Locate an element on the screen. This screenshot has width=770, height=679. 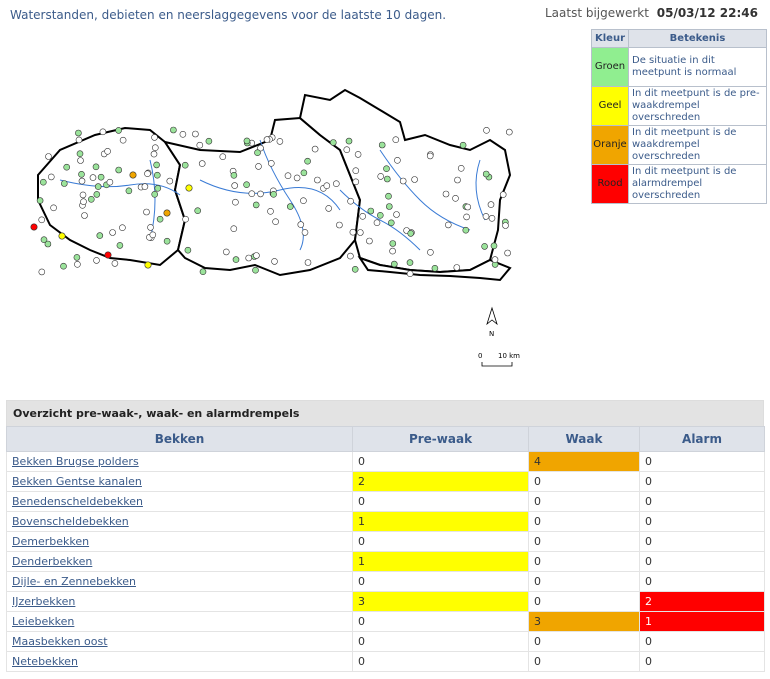
col-header-prewaak: Pre-waak is located at coordinates (440, 439).